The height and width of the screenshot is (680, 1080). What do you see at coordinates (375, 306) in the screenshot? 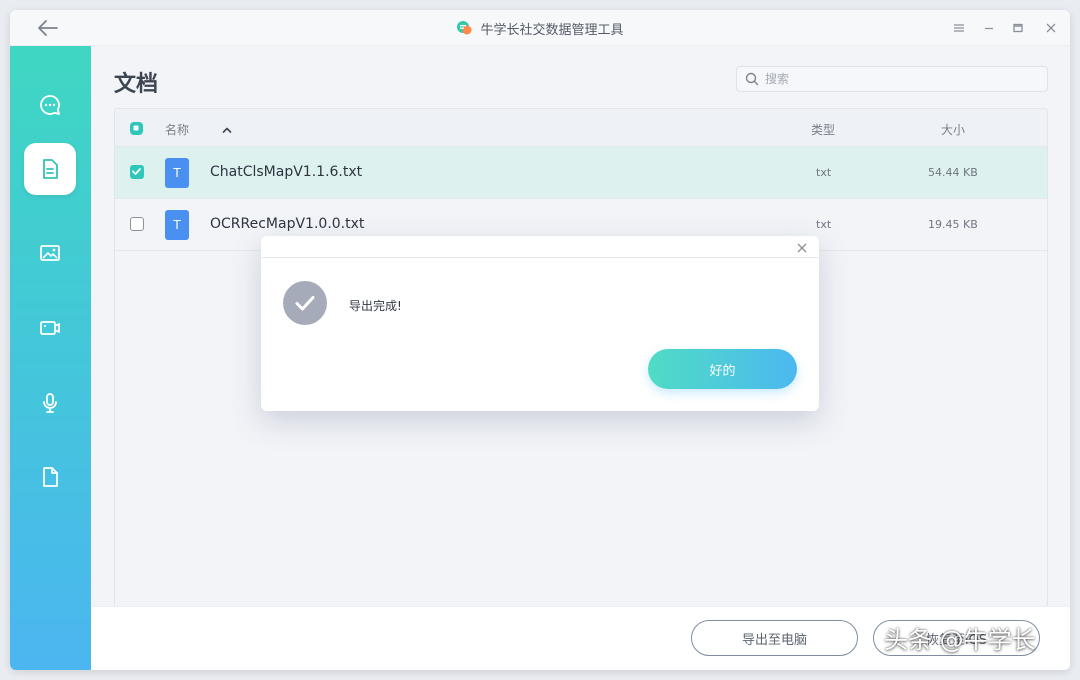
I see `dialog-message: 导出完成!` at bounding box center [375, 306].